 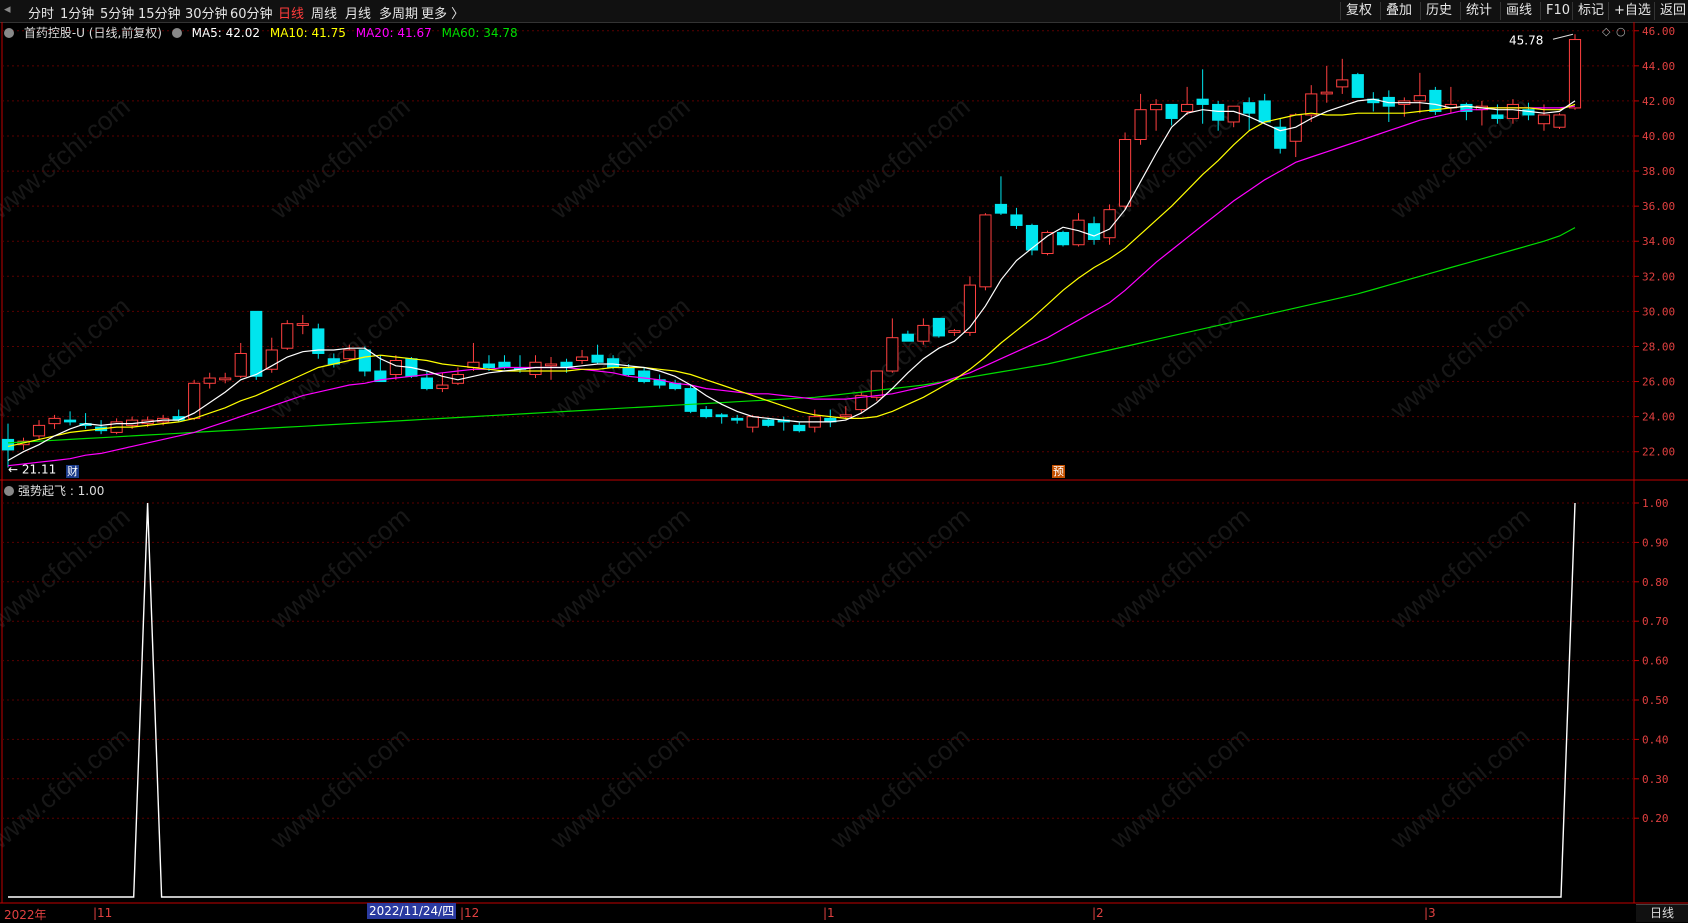 What do you see at coordinates (1658, 241) in the screenshot?
I see `price-axis-label: 34.00` at bounding box center [1658, 241].